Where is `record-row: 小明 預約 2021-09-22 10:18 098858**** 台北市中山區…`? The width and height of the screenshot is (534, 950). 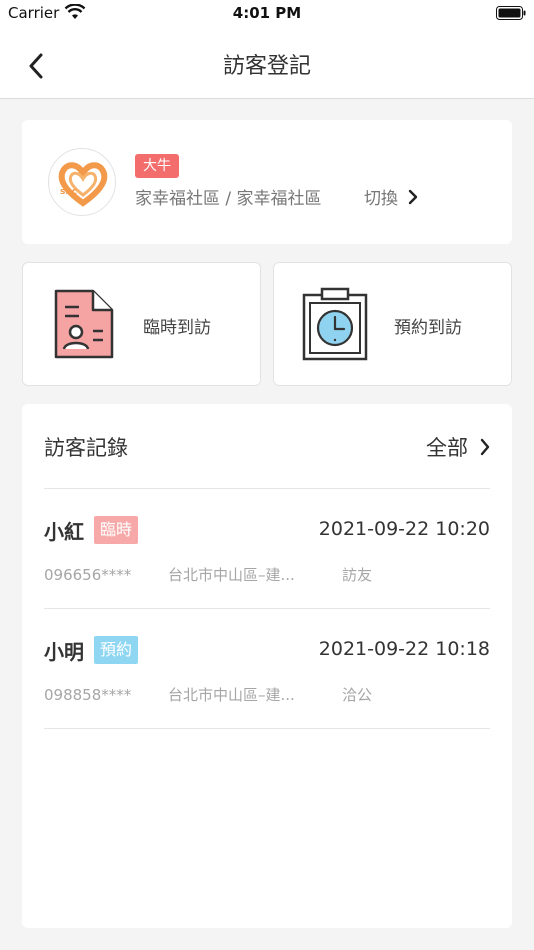
record-row: 小明 預約 2021-09-22 10:18 098858**** 台北市中山區… is located at coordinates (267, 668).